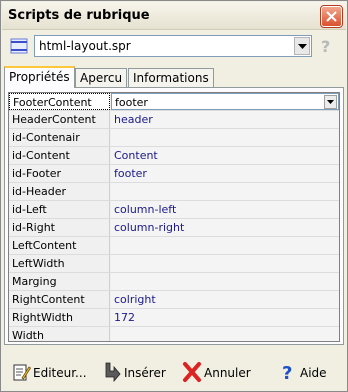  I want to click on cancel-x-icon, so click(192, 372).